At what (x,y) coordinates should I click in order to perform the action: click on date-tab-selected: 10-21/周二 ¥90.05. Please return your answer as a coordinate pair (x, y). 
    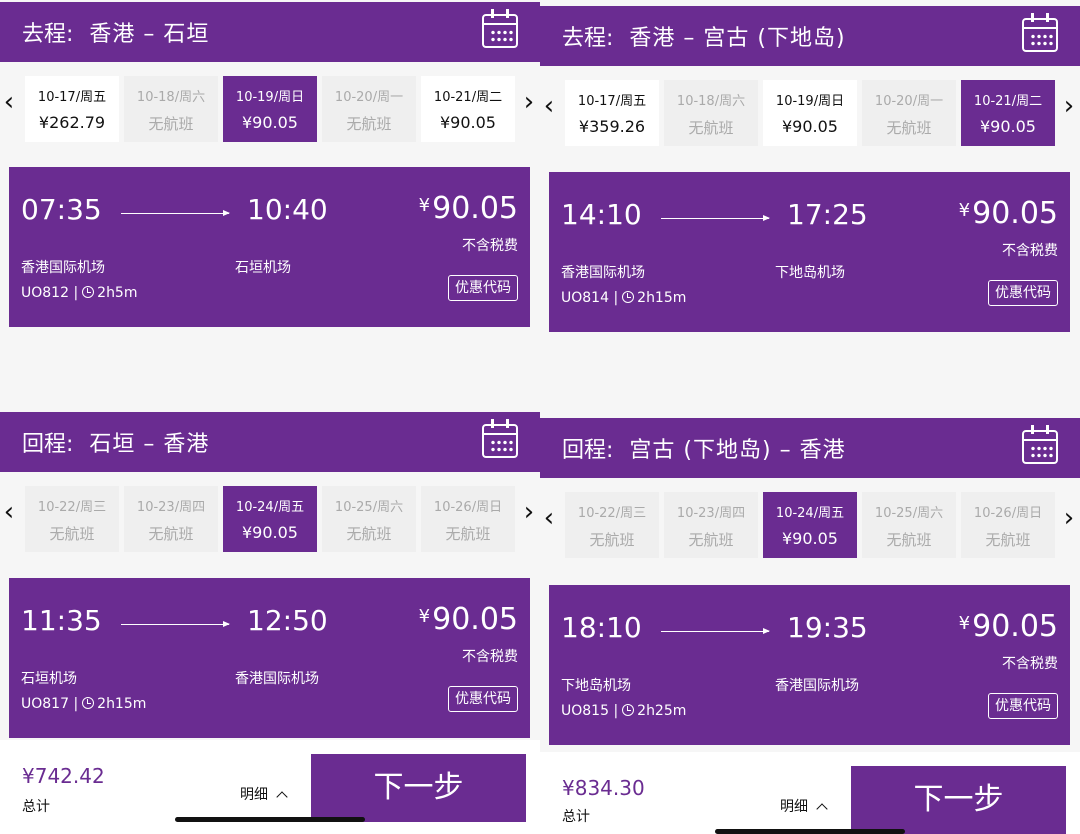
    Looking at the image, I should click on (1008, 113).